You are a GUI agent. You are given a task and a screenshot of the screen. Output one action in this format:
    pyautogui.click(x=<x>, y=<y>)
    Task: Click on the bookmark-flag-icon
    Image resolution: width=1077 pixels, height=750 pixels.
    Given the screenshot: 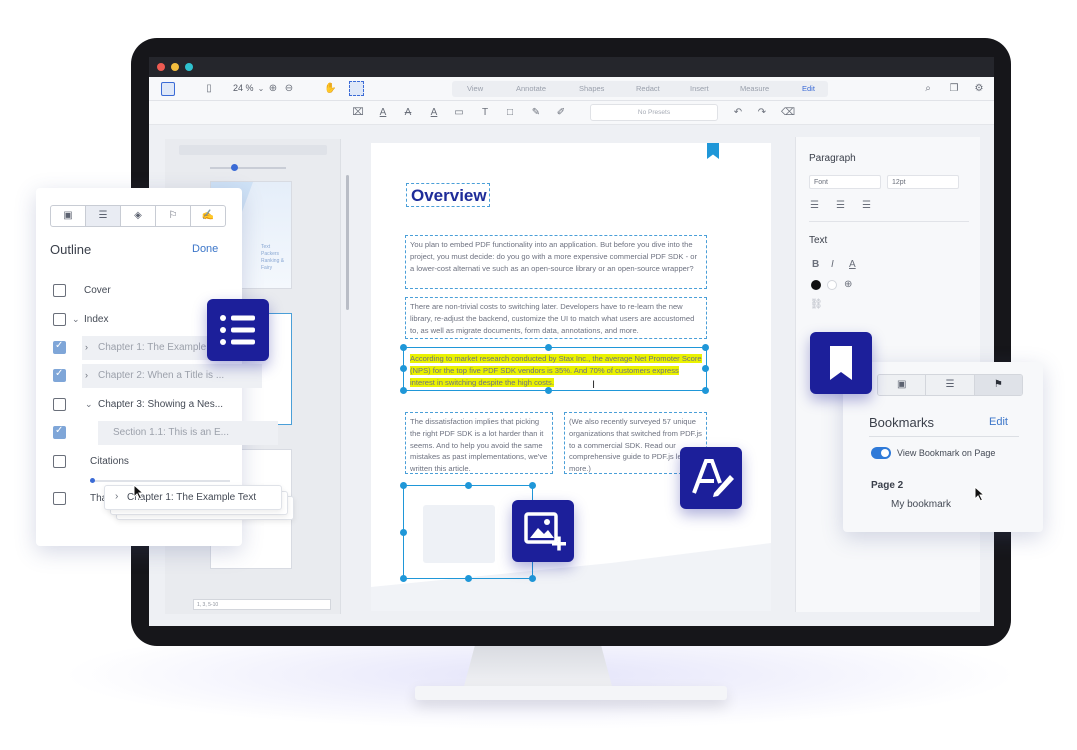 What is the action you would take?
    pyautogui.click(x=713, y=151)
    